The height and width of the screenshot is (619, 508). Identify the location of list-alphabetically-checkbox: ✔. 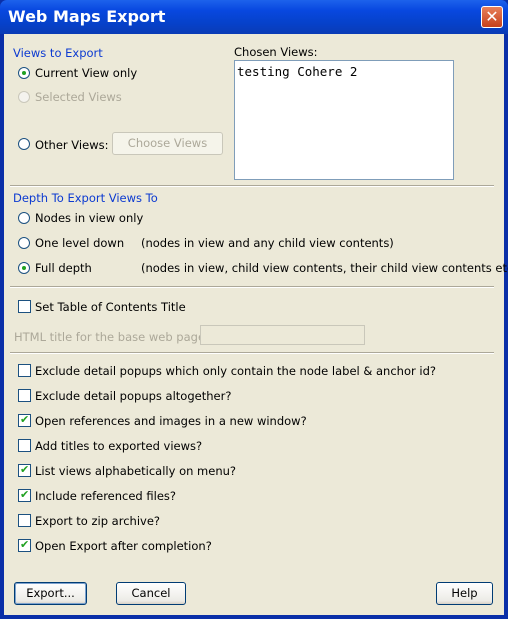
(24, 470).